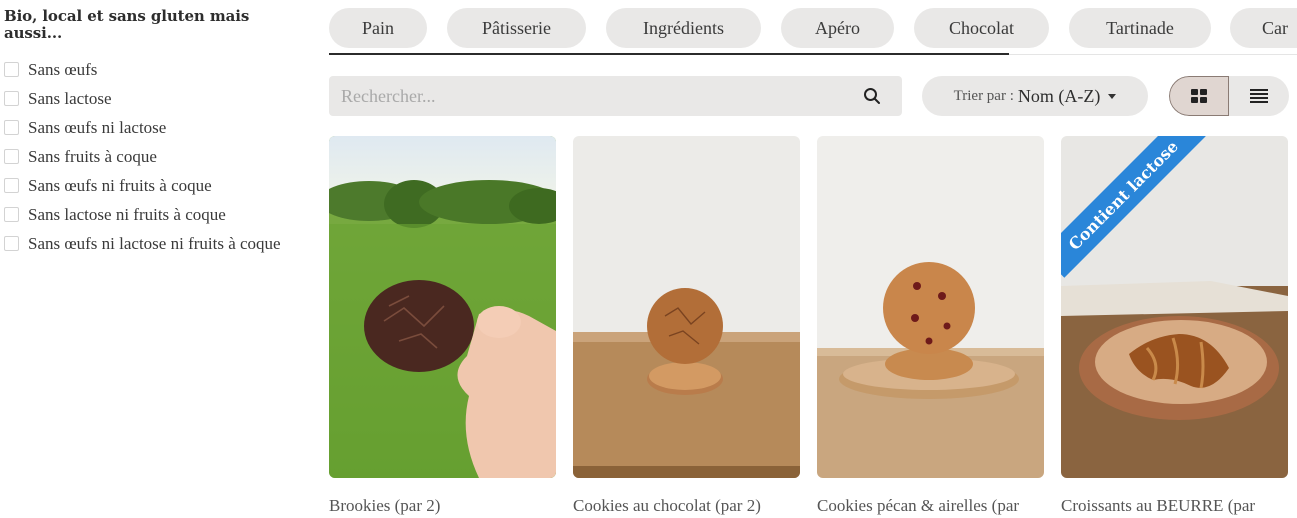  I want to click on filter-label: Sans œufs ni fruits à coque, so click(120, 185).